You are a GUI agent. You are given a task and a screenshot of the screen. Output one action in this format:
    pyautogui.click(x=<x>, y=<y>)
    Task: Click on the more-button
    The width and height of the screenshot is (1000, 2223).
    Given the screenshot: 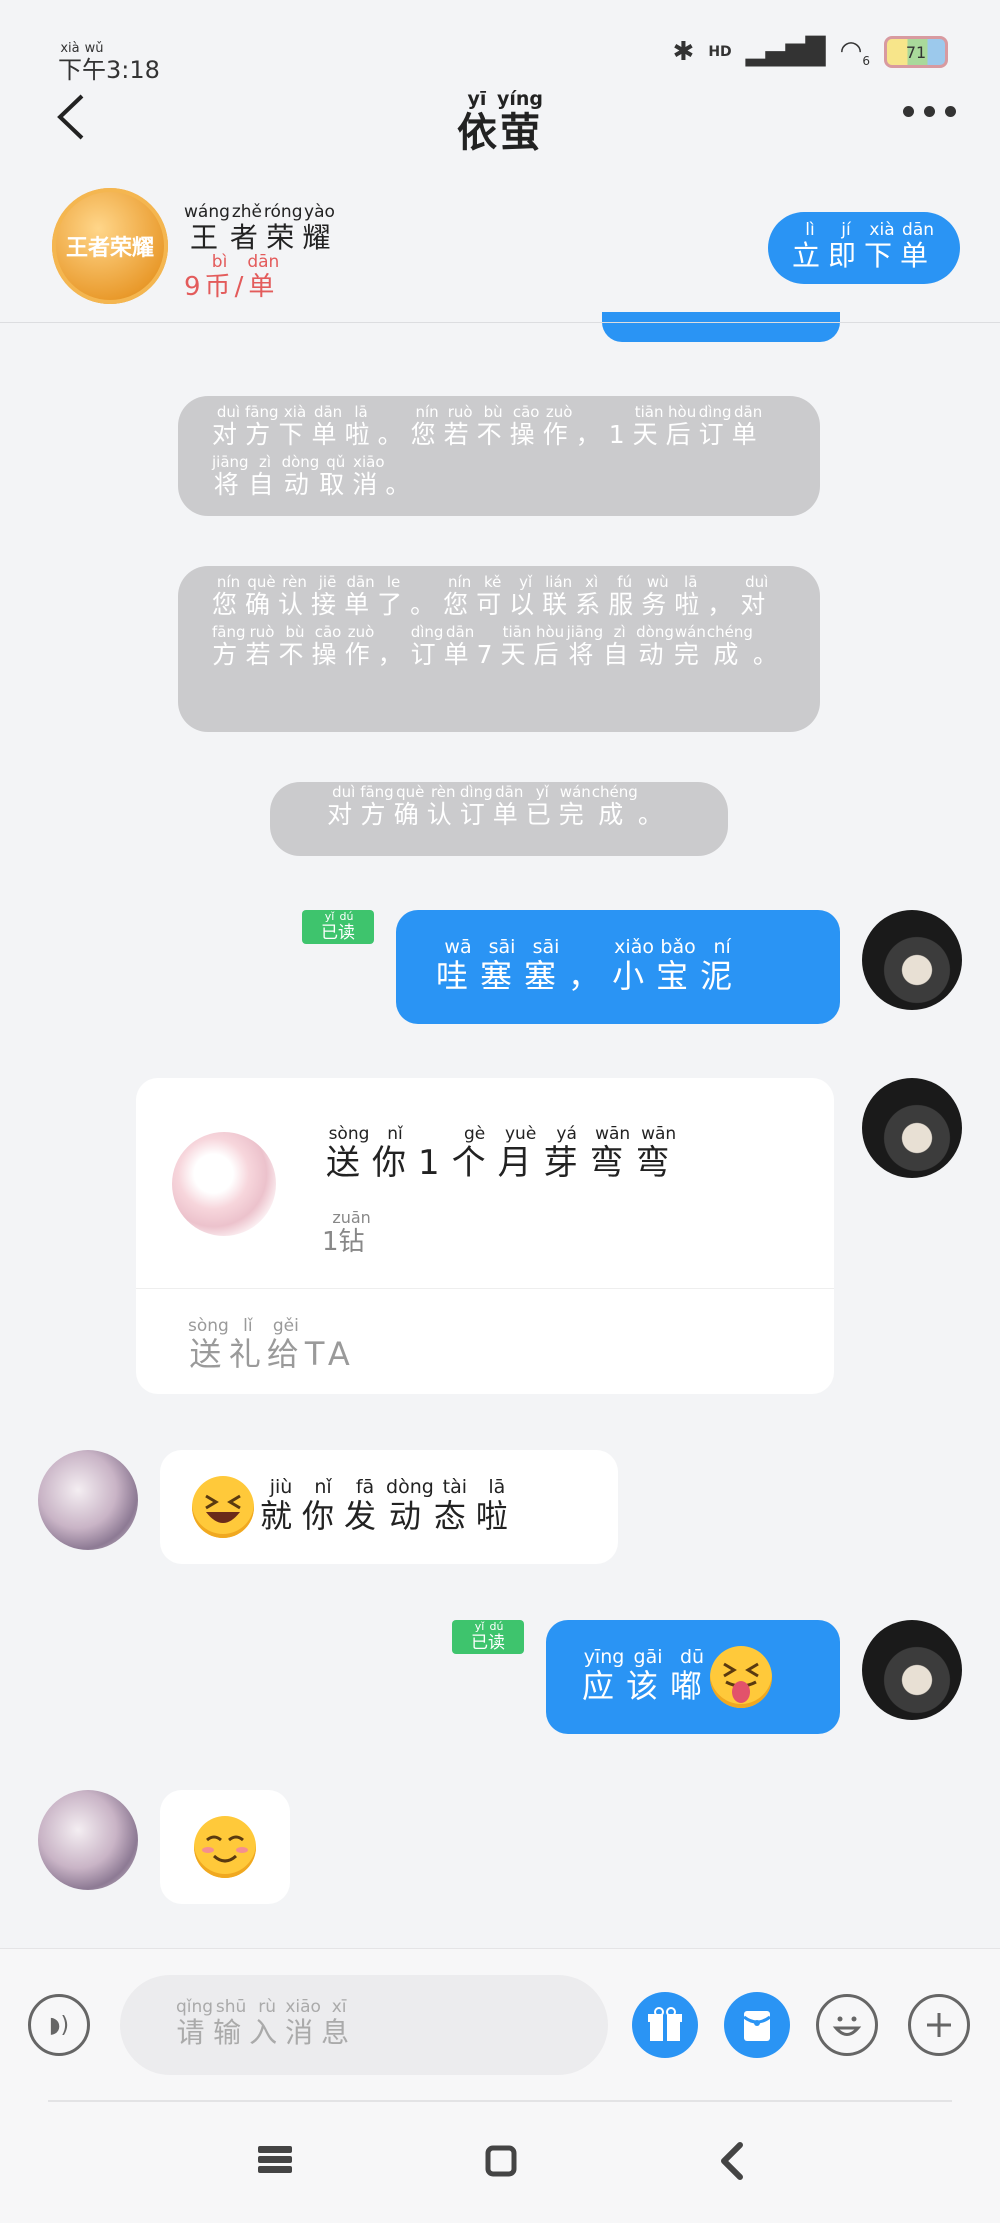 What is the action you would take?
    pyautogui.click(x=929, y=111)
    